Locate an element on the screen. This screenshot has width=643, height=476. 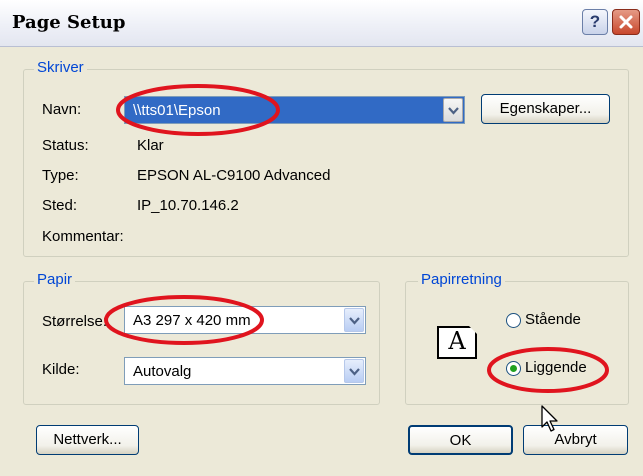
help-icon: ? is located at coordinates (595, 21).